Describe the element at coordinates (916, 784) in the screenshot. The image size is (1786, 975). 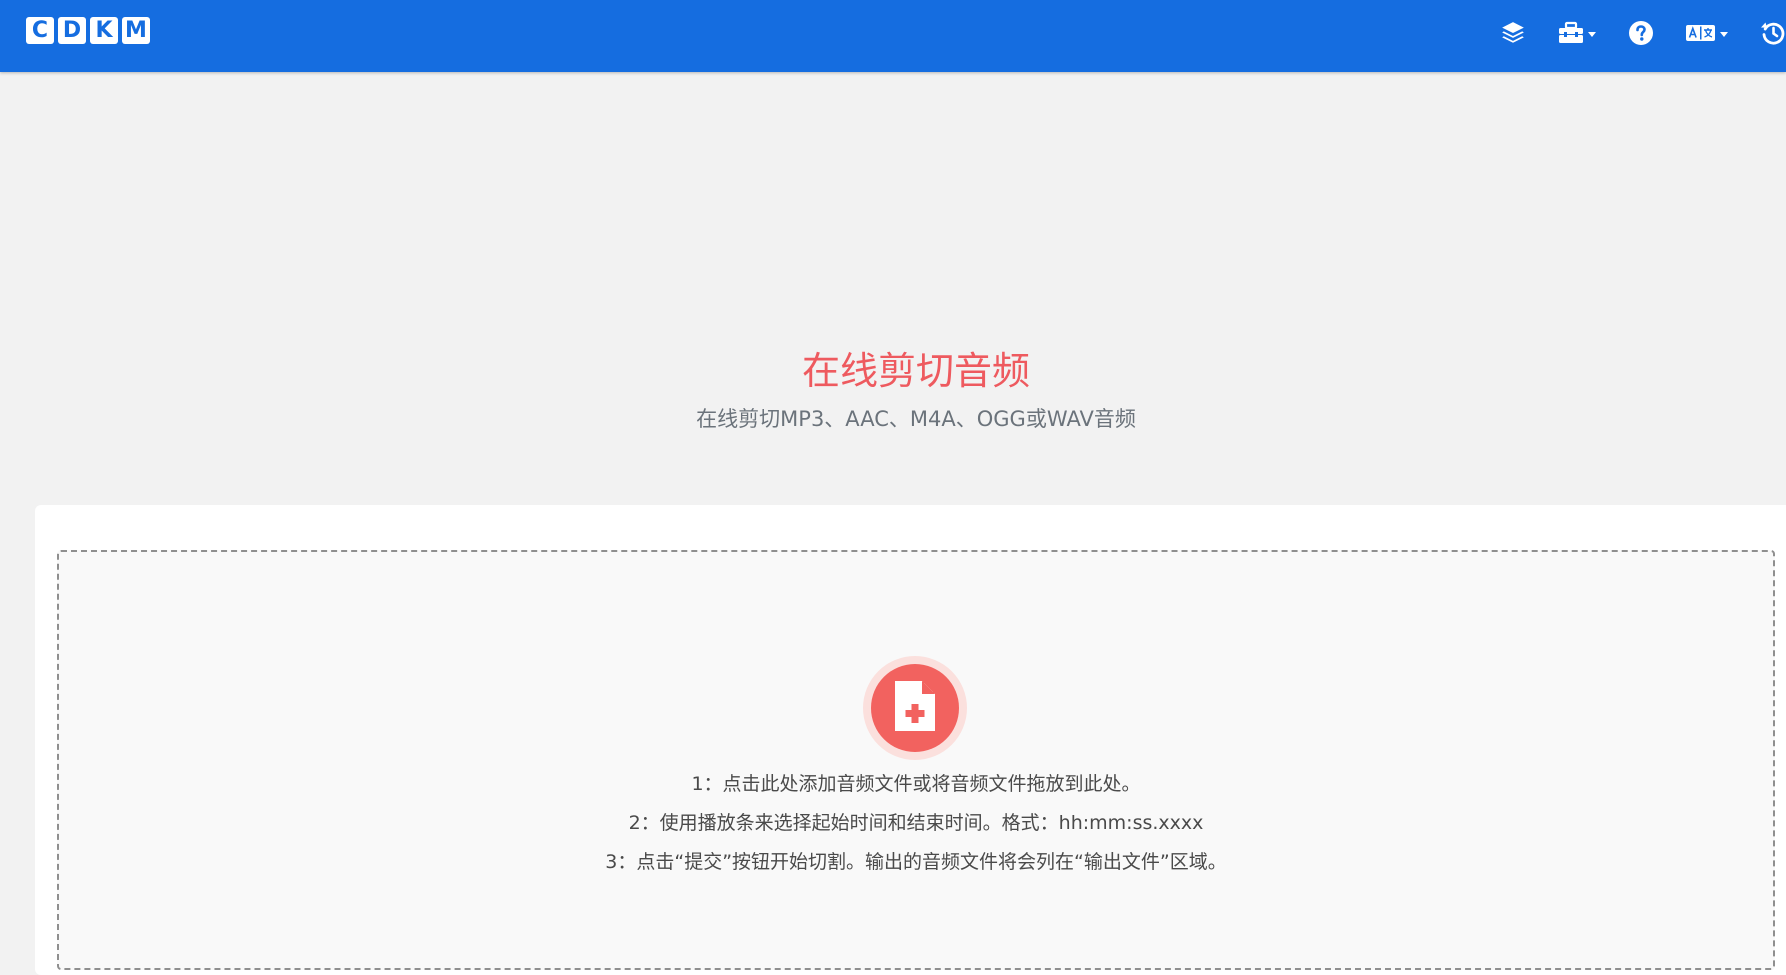
I see `instruction-step: 1：点击此处添加音频文件或将音频文件拖放到此处。` at that location.